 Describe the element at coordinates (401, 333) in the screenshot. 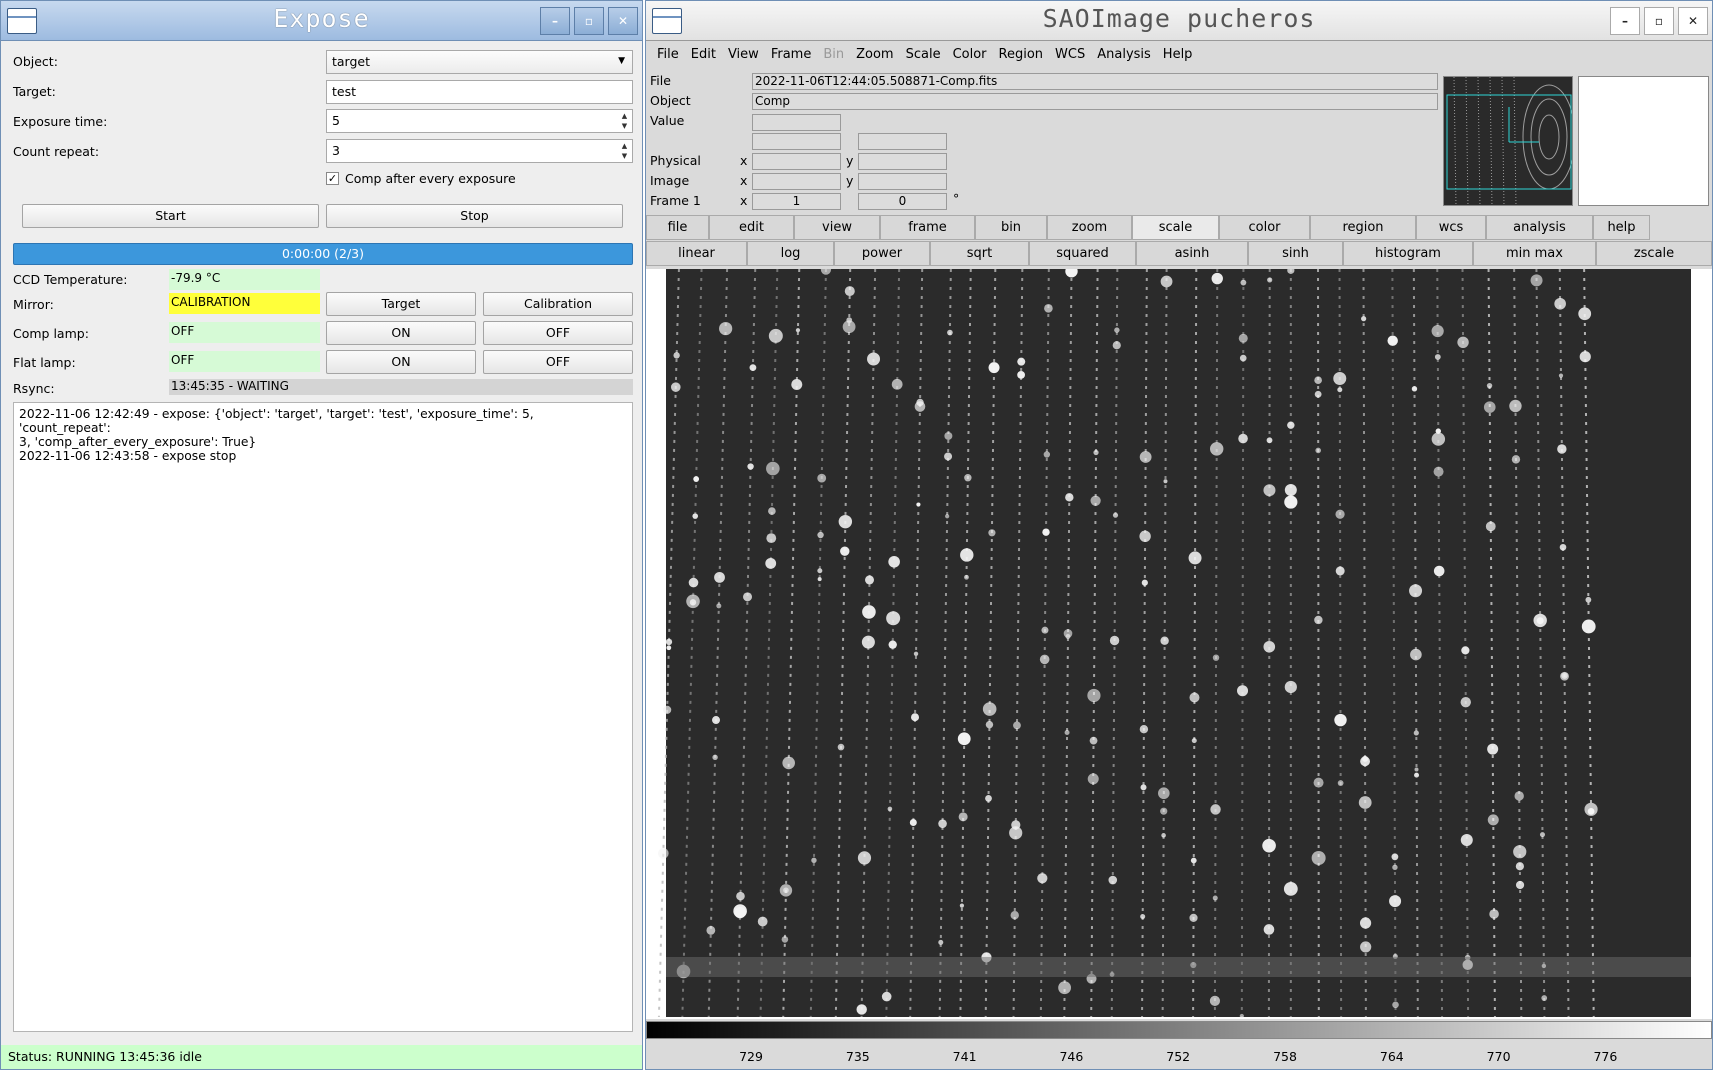

I see `comp-lamp-on-button: ON` at that location.